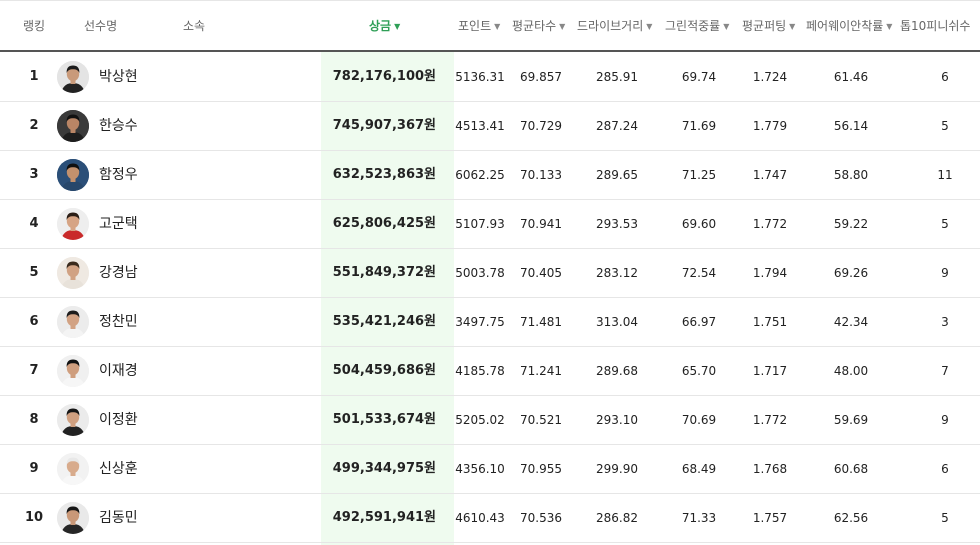  What do you see at coordinates (118, 518) in the screenshot?
I see `player-name-link: 김동민` at bounding box center [118, 518].